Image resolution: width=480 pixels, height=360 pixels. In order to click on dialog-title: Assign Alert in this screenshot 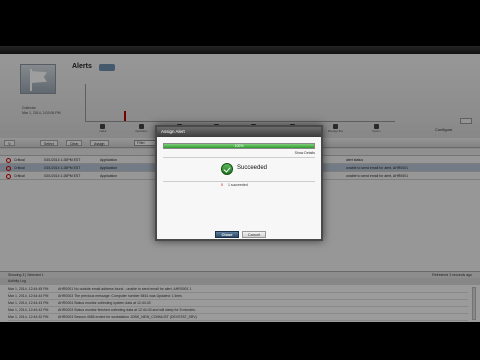, I will do `click(239, 132)`.